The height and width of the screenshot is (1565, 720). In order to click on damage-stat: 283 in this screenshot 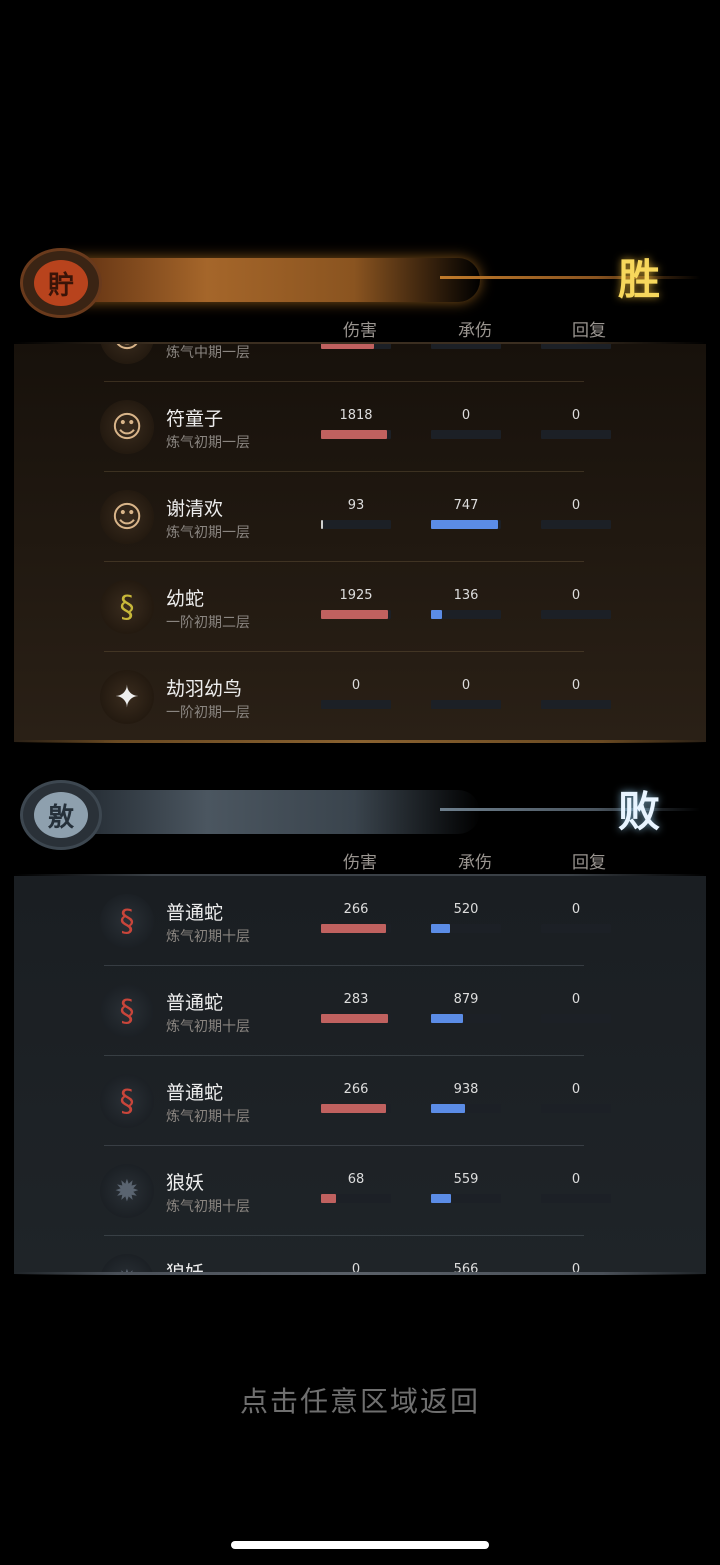, I will do `click(356, 1007)`.